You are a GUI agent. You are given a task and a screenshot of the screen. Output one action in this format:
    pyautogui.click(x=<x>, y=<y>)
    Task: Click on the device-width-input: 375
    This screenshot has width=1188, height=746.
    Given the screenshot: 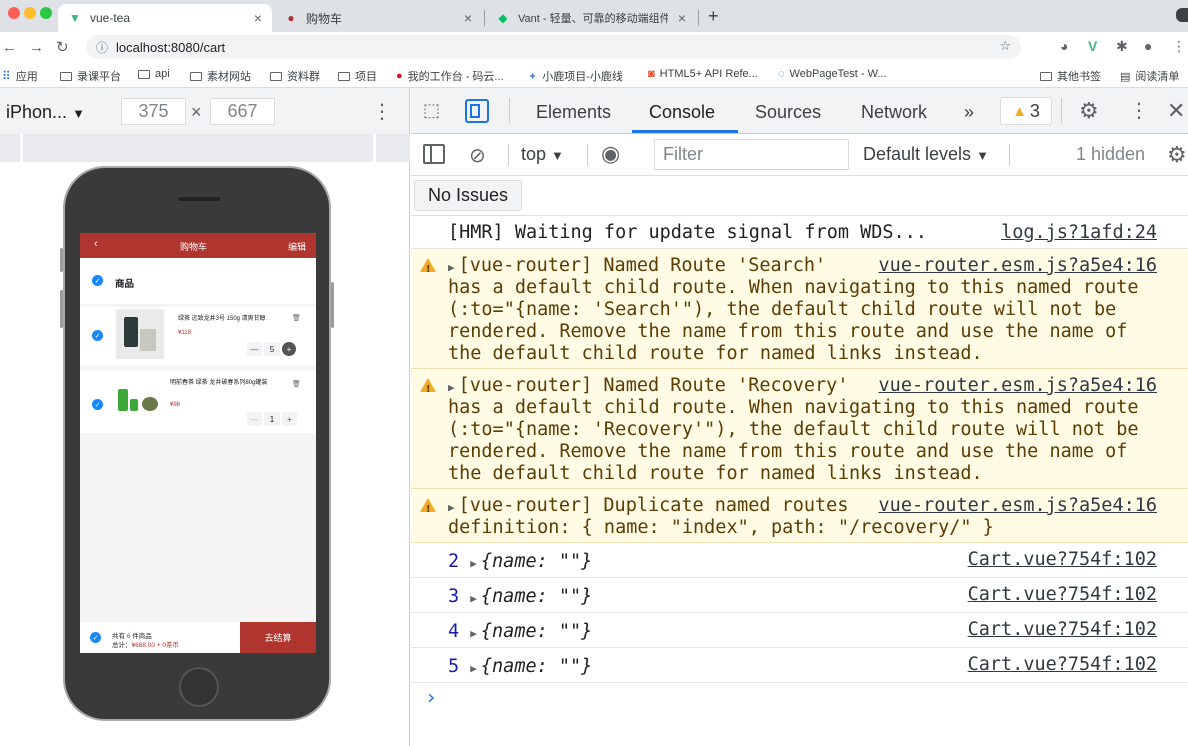 What is the action you would take?
    pyautogui.click(x=153, y=111)
    